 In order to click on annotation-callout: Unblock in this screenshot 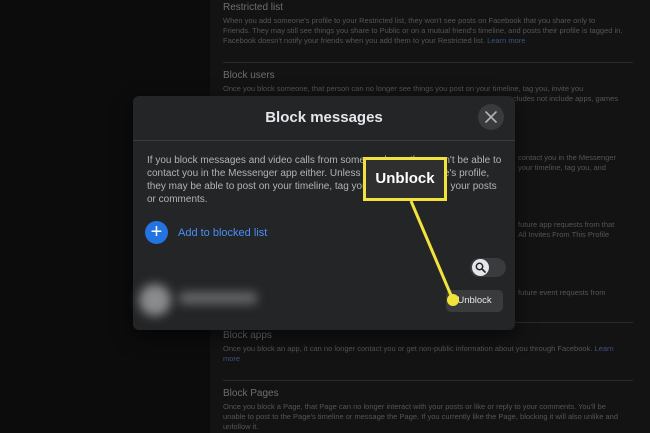, I will do `click(405, 179)`.